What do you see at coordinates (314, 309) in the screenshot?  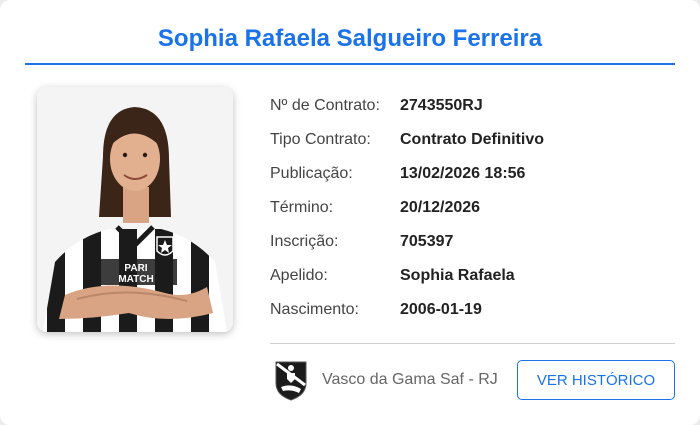 I see `detail-label: Nascimento:` at bounding box center [314, 309].